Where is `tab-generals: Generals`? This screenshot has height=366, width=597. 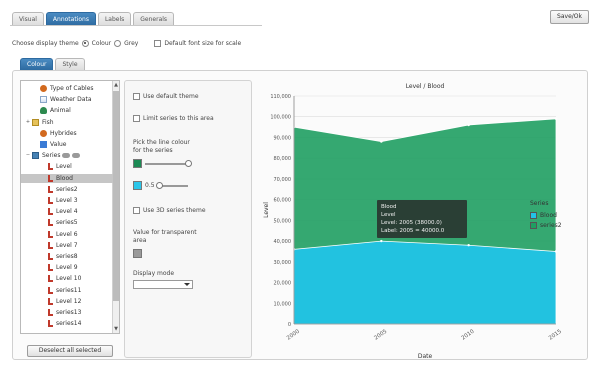 tab-generals: Generals is located at coordinates (154, 19).